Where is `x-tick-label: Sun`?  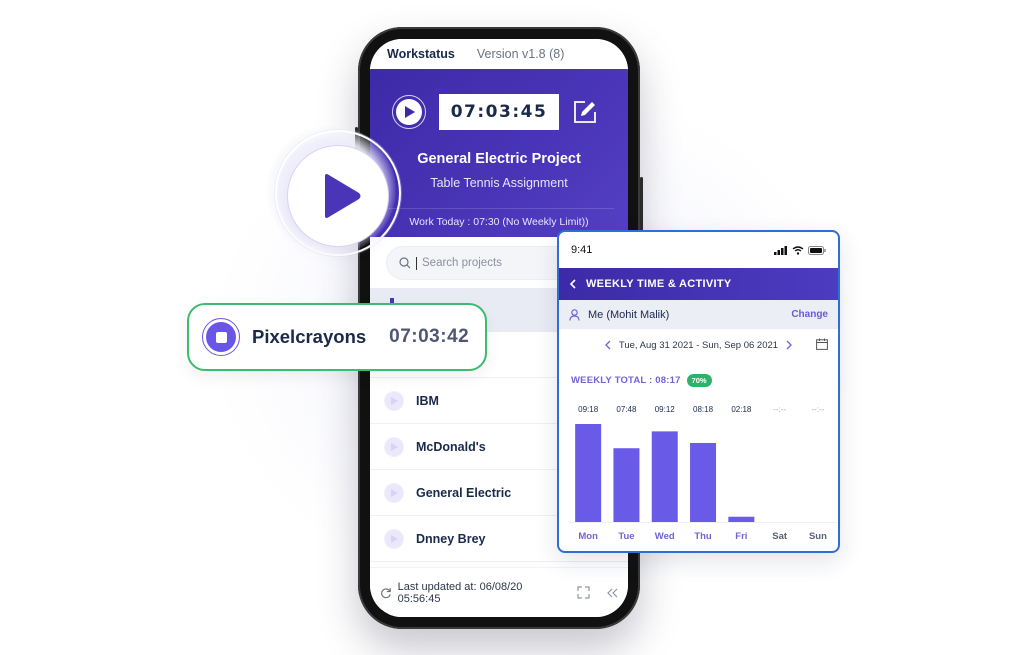
x-tick-label: Sun is located at coordinates (818, 536).